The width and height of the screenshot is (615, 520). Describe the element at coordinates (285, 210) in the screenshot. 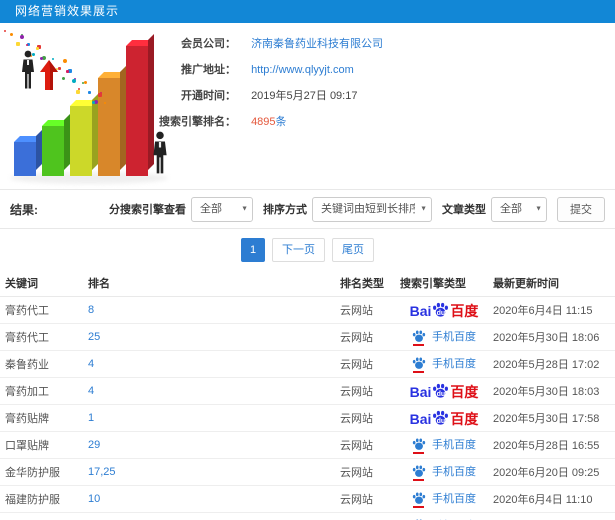

I see `sort-filter-label: 排序方式` at that location.